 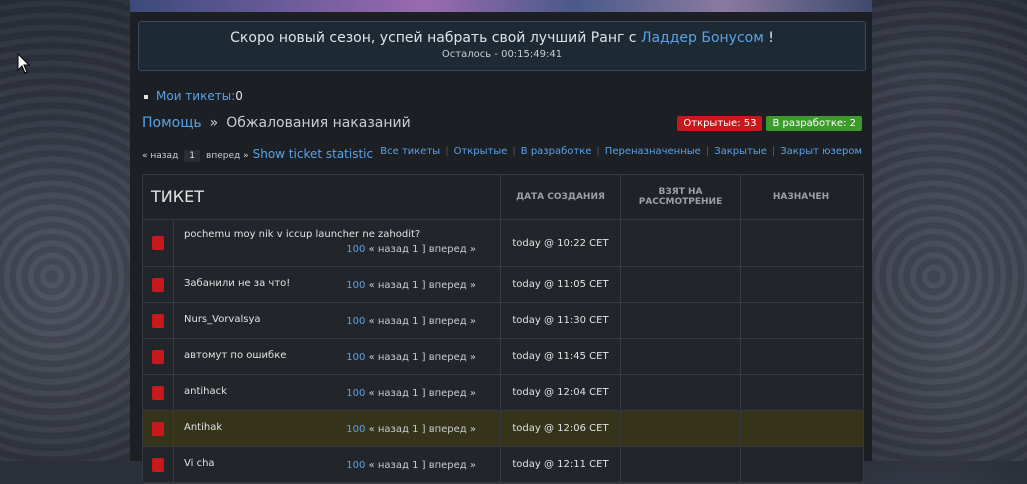 I want to click on my-tickets-count: 0, so click(x=239, y=96).